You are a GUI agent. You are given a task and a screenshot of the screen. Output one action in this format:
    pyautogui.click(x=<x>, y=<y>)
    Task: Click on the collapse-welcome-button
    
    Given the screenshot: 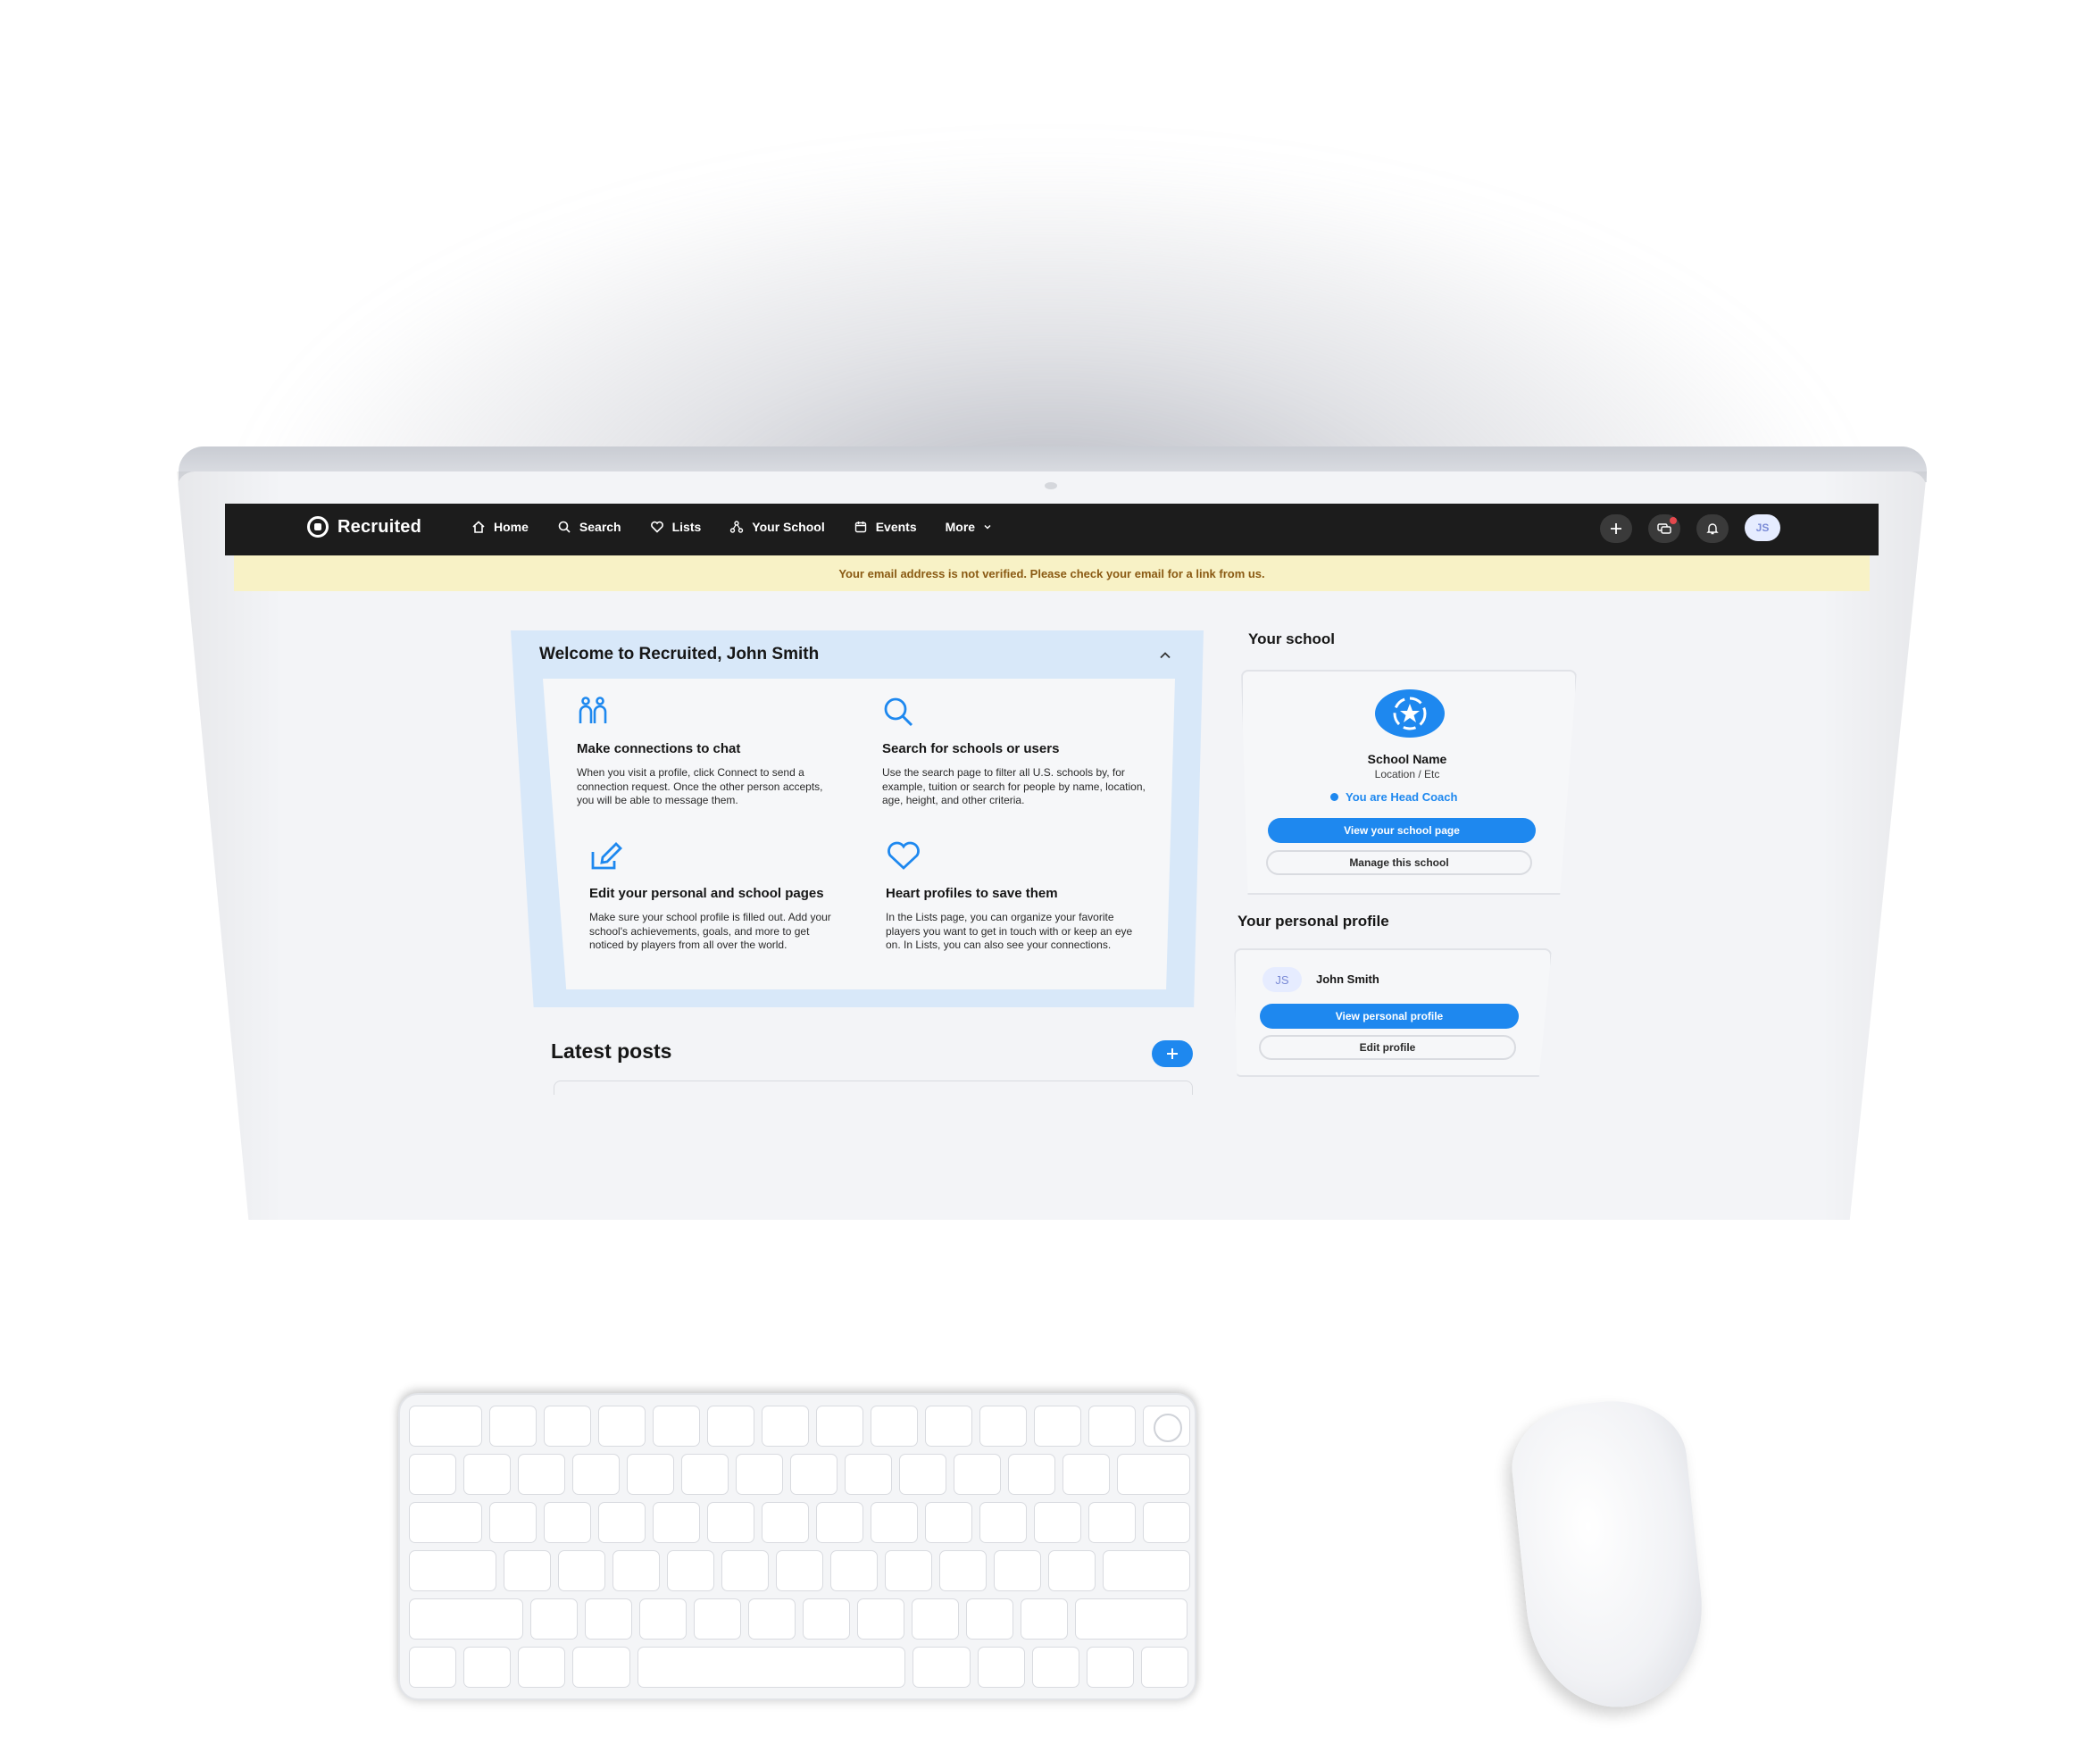 What is the action you would take?
    pyautogui.click(x=1165, y=656)
    